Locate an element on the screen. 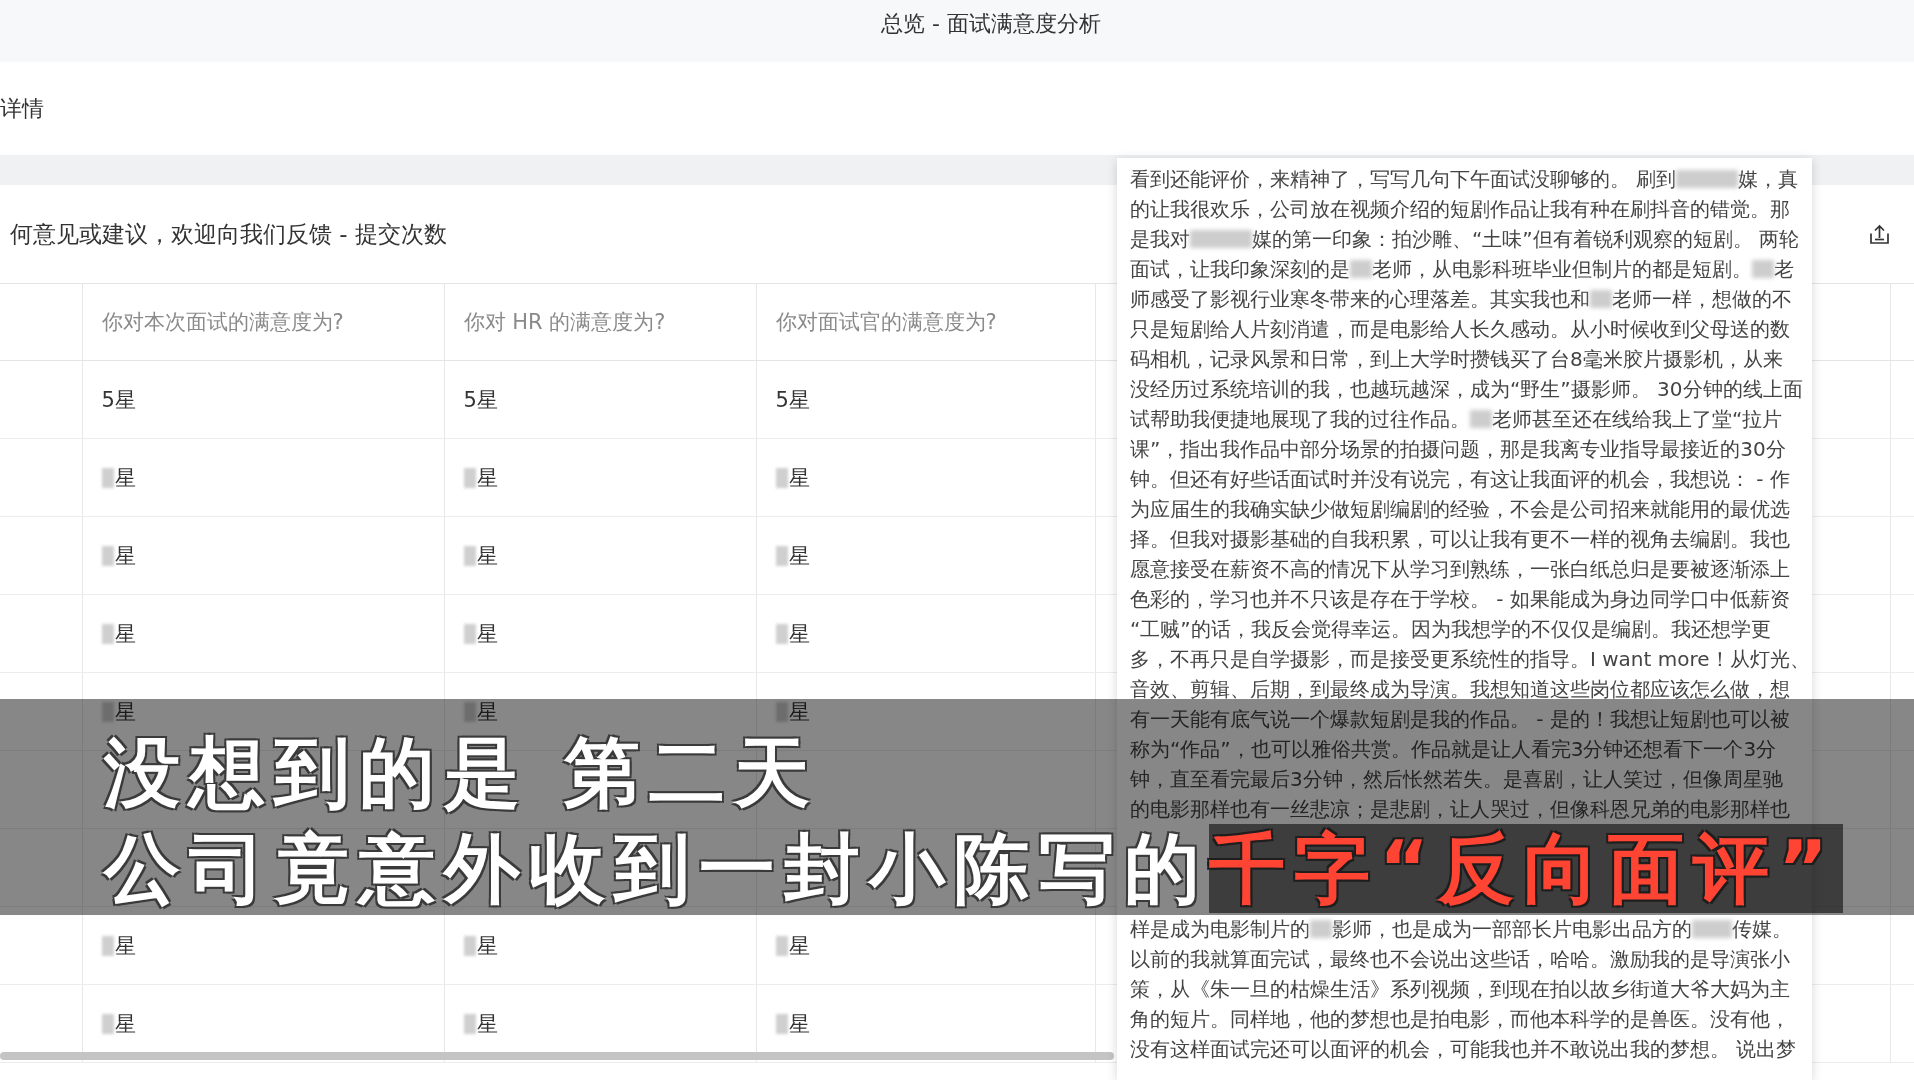  column-header: 你对 HR 的满意度为? is located at coordinates (600, 322).